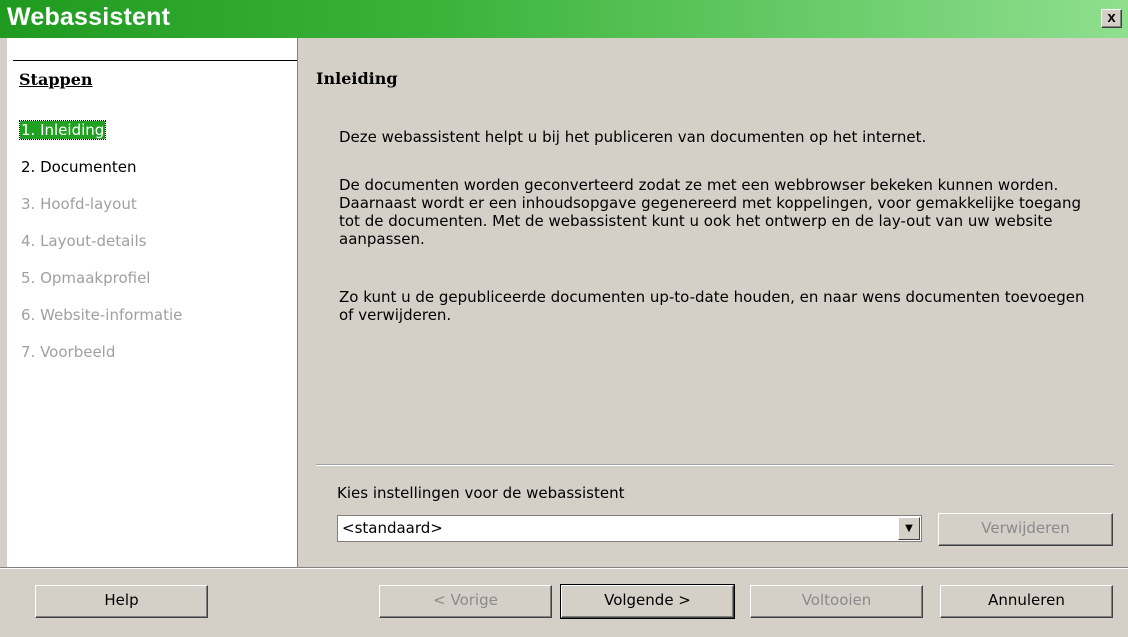  What do you see at coordinates (3, 337) in the screenshot?
I see `window-frame` at bounding box center [3, 337].